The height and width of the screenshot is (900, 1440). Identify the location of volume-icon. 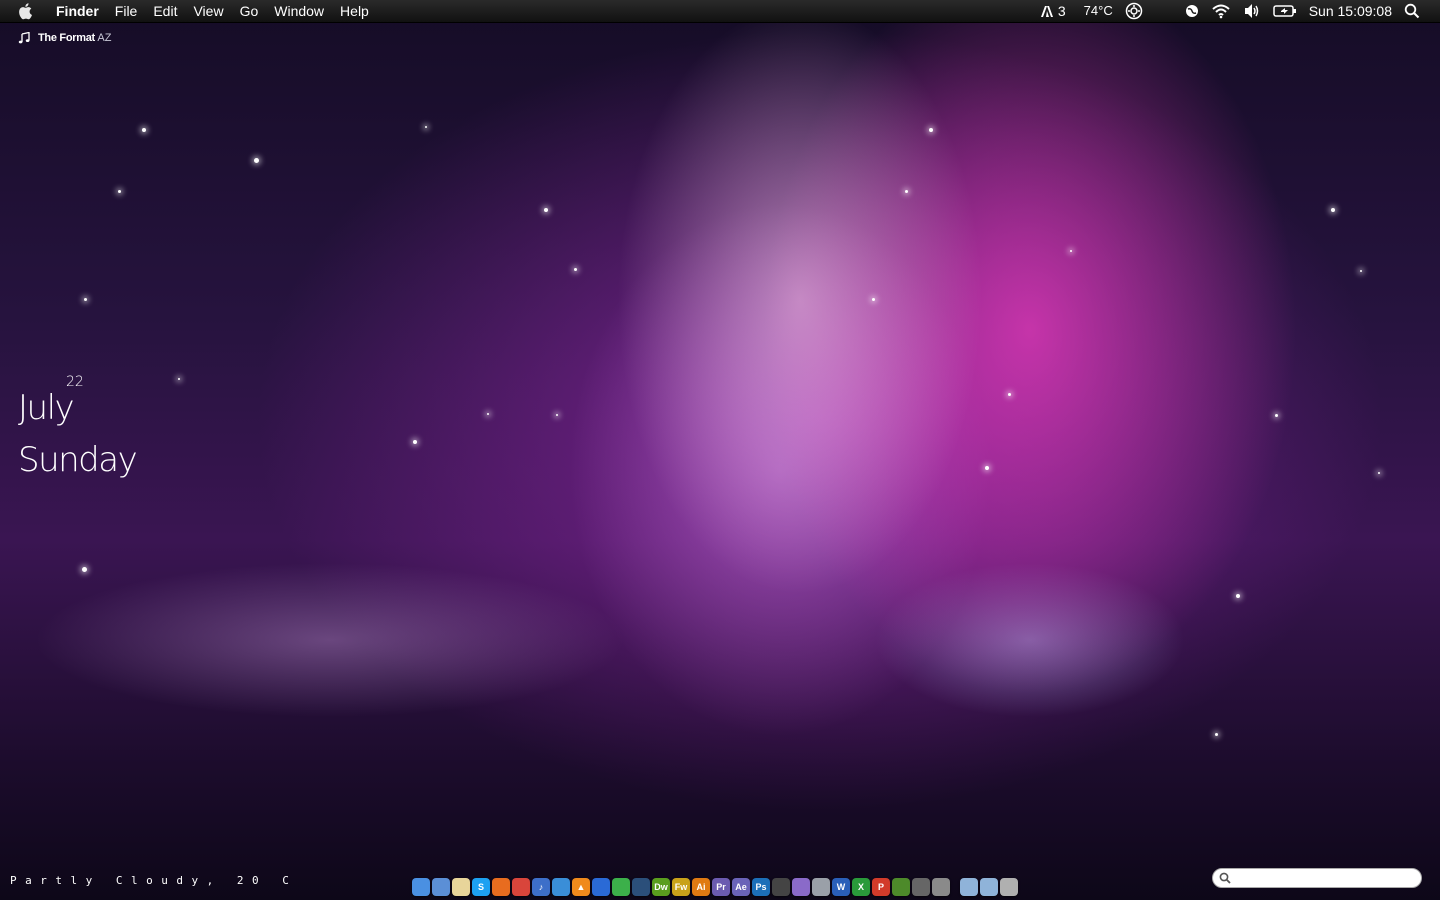
(1252, 11).